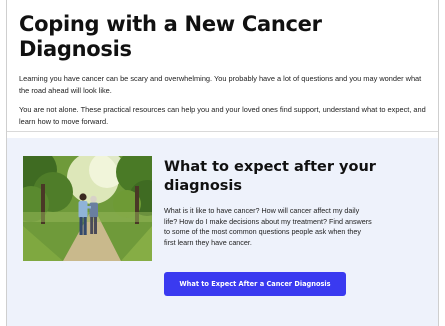 The image size is (445, 326). What do you see at coordinates (222, 131) in the screenshot?
I see `section-divider` at bounding box center [222, 131].